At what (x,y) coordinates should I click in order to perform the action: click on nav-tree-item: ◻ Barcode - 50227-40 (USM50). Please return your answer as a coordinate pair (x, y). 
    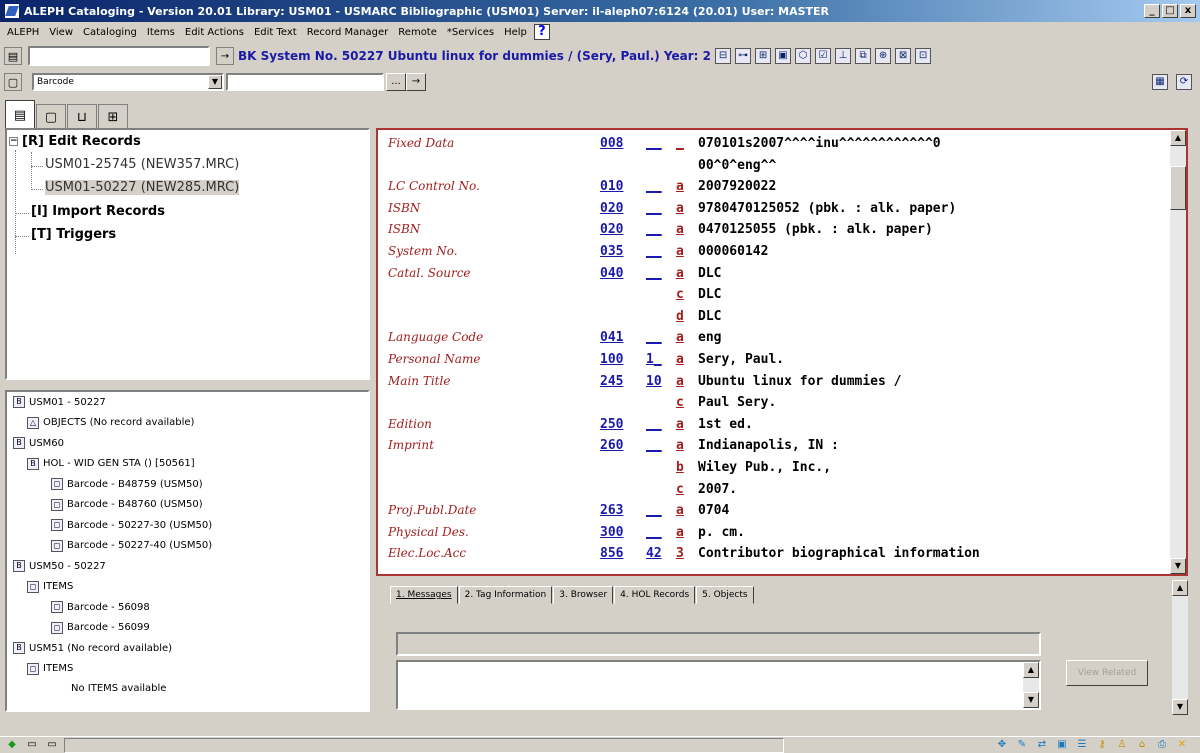
    Looking at the image, I should click on (131, 545).